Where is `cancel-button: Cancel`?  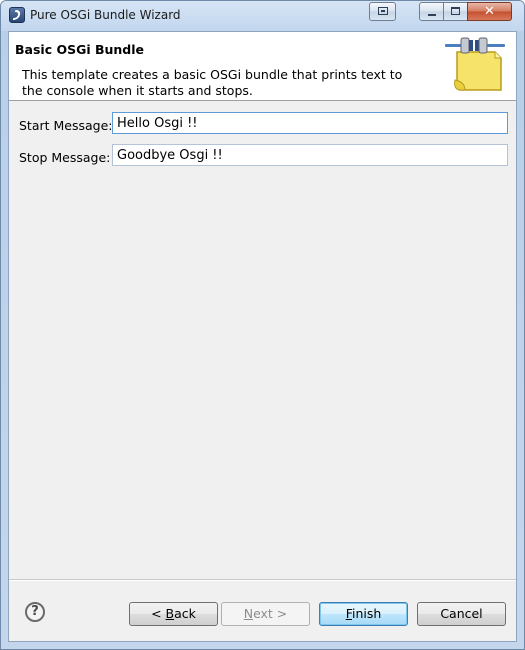
cancel-button: Cancel is located at coordinates (461, 614).